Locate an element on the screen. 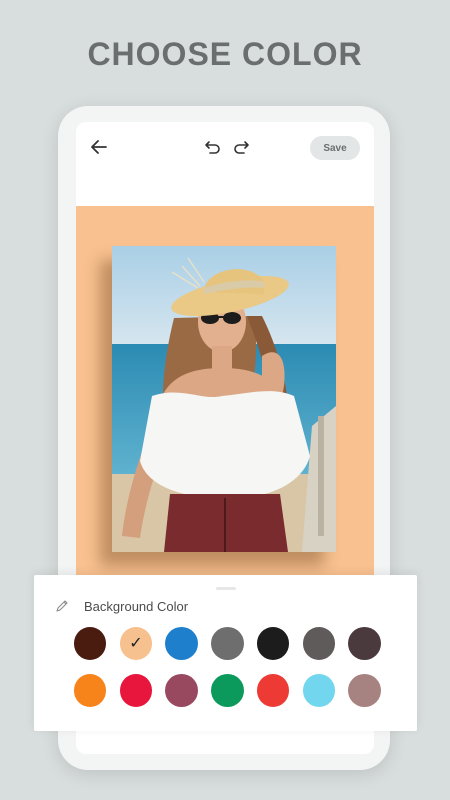 Image resolution: width=450 pixels, height=800 pixels. save-button: Save is located at coordinates (335, 148).